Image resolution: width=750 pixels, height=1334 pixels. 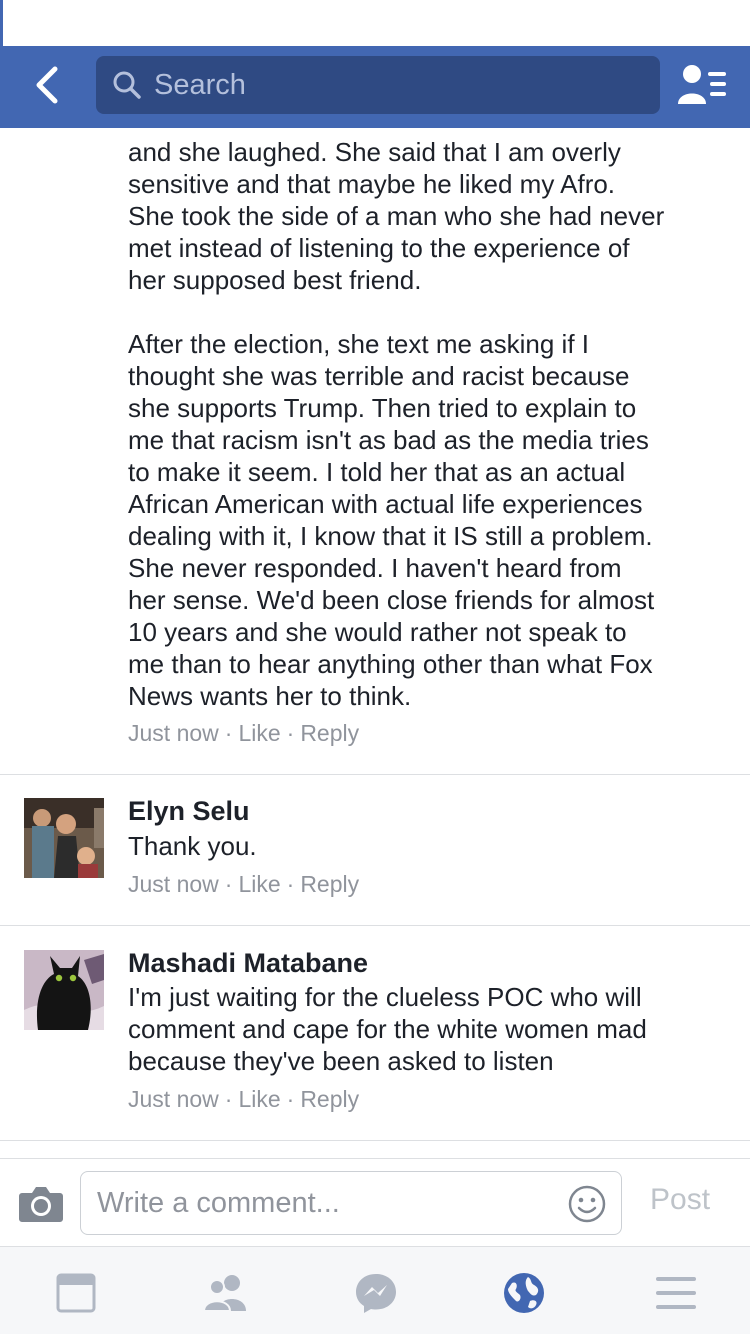 I want to click on comment-author: Elyn Selu, so click(x=189, y=811).